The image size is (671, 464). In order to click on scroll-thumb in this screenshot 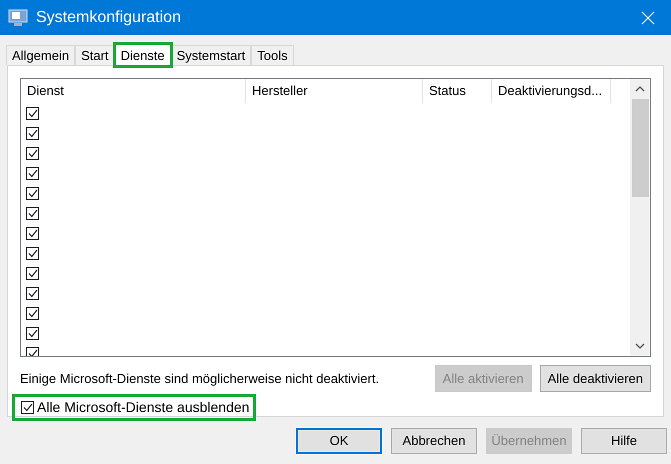, I will do `click(640, 148)`.